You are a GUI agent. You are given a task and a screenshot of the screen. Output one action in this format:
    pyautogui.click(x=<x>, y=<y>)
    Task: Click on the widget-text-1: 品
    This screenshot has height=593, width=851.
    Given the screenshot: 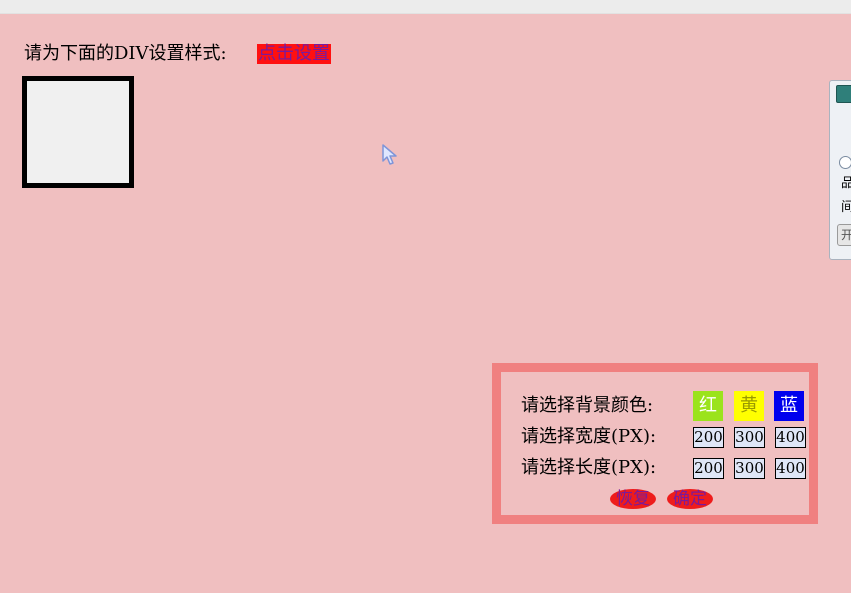 What is the action you would take?
    pyautogui.click(x=846, y=183)
    